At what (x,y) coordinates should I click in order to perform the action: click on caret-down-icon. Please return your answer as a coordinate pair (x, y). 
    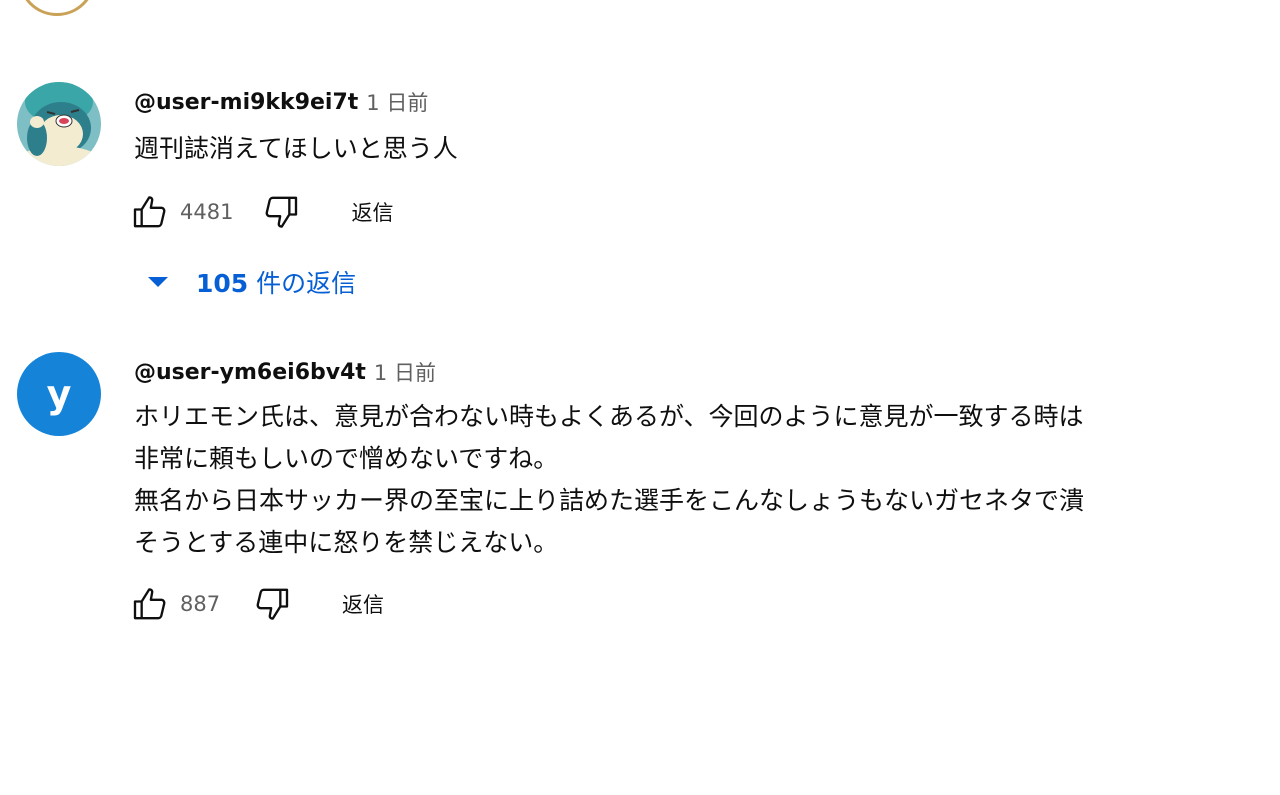
    Looking at the image, I should click on (158, 282).